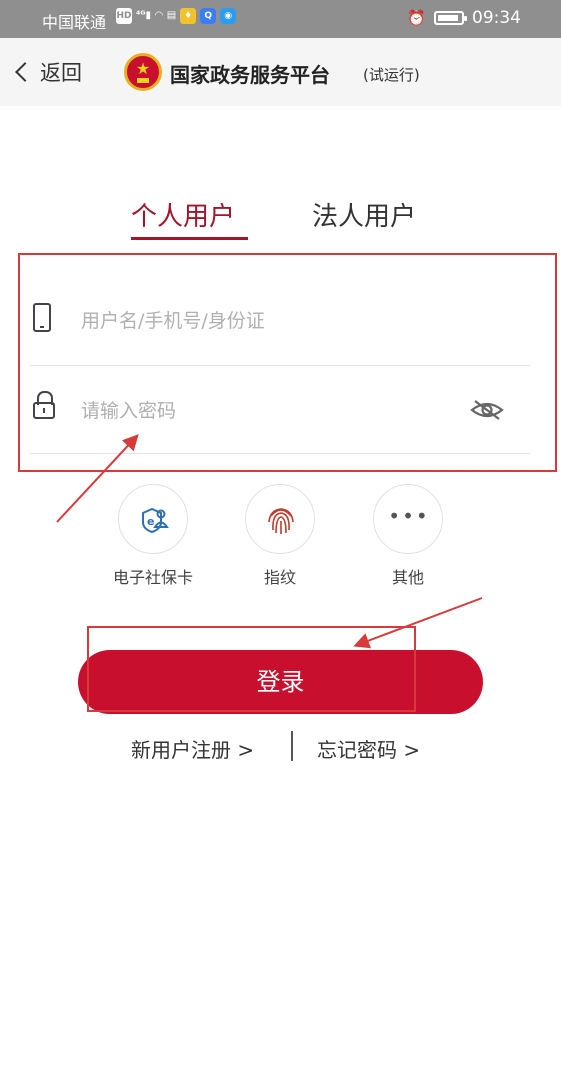 The image size is (561, 1080). What do you see at coordinates (74, 22) in the screenshot?
I see `carrier-label: 中国联通` at bounding box center [74, 22].